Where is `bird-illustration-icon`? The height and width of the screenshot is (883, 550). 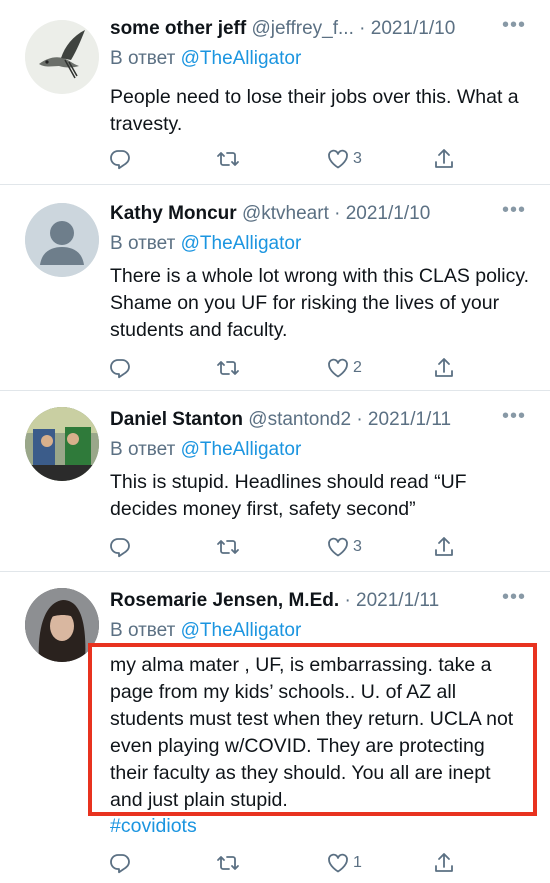 bird-illustration-icon is located at coordinates (62, 57).